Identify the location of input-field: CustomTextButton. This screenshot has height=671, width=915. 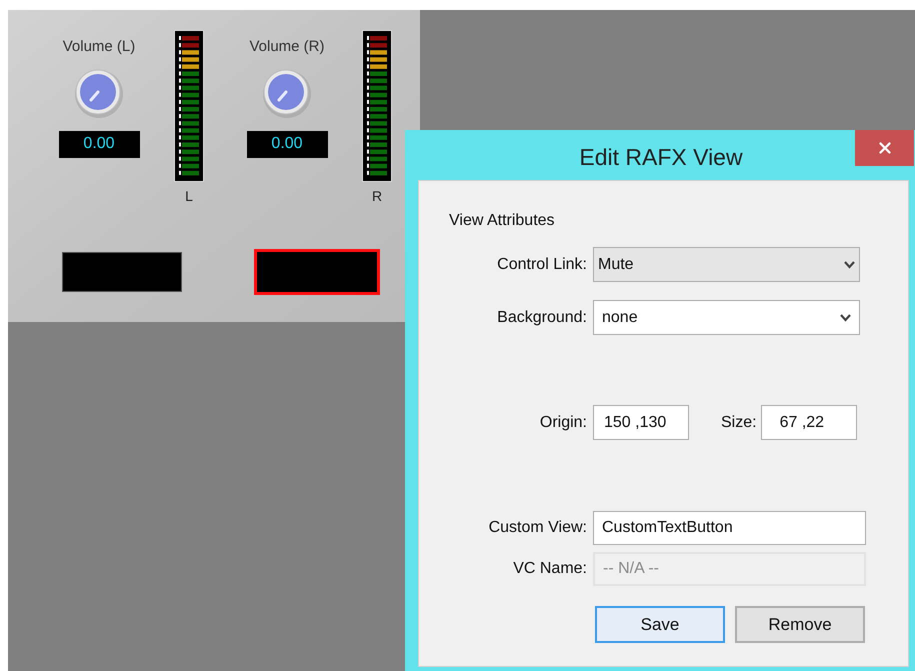
(729, 528).